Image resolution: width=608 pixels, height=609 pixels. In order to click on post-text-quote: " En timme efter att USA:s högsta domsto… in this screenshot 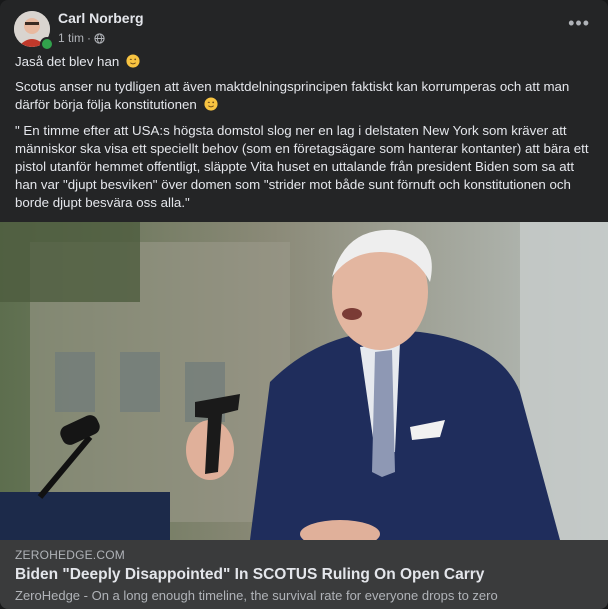, I will do `click(302, 166)`.